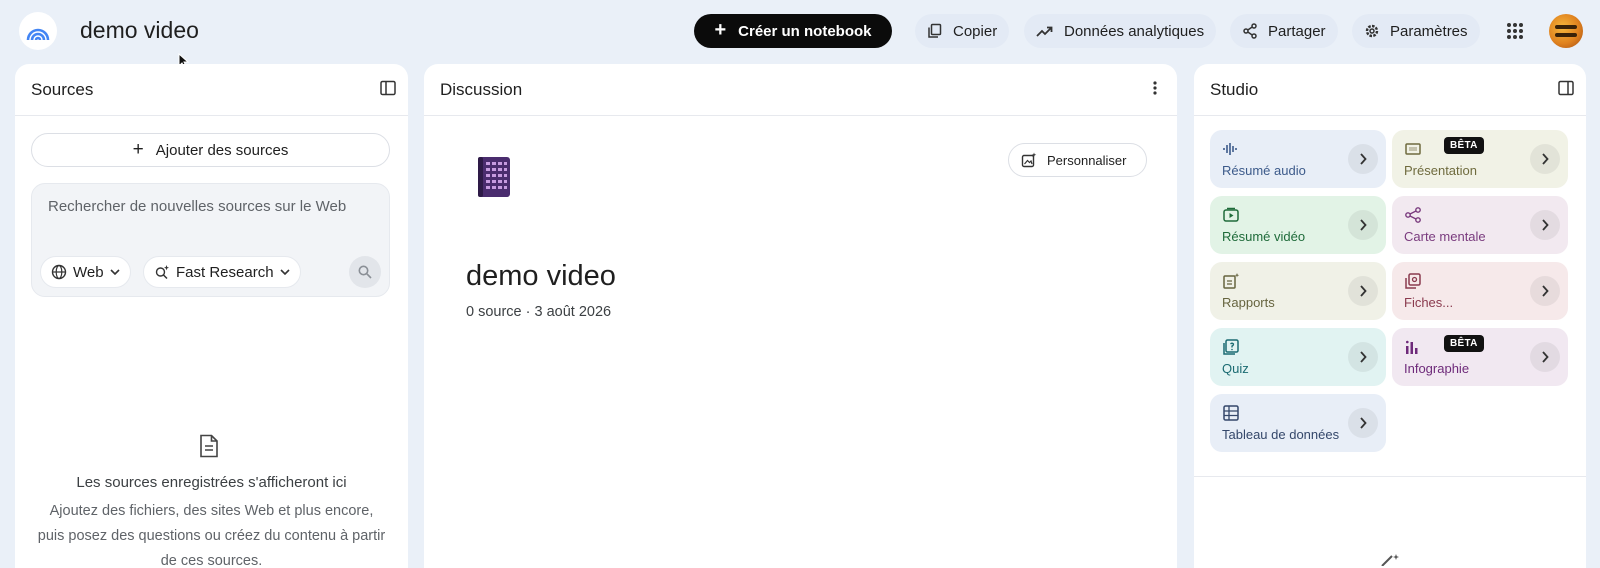  Describe the element at coordinates (208, 206) in the screenshot. I see `web-search-input` at that location.